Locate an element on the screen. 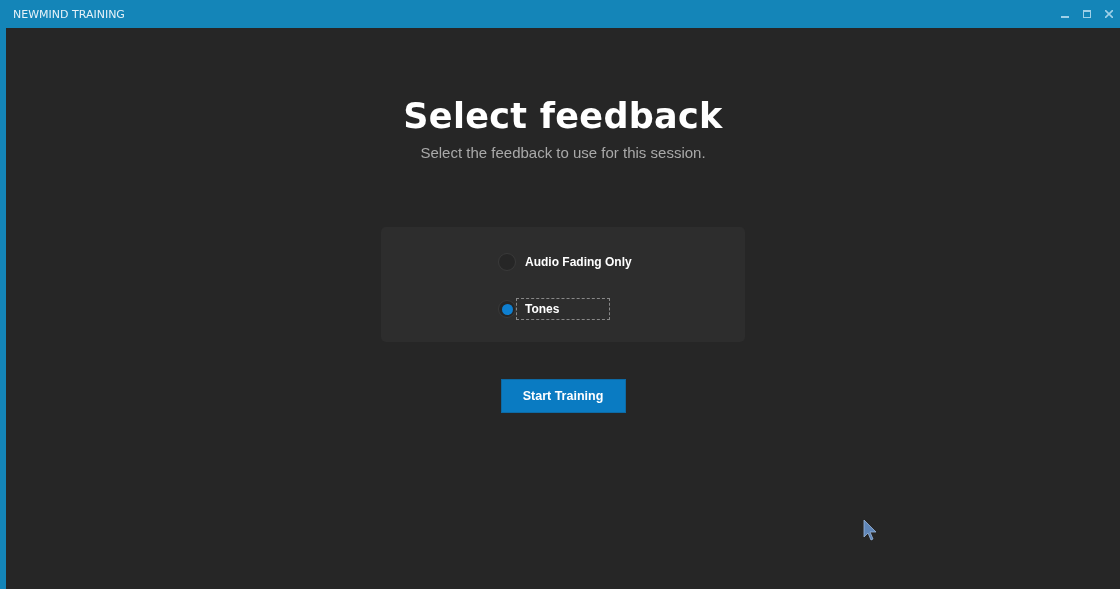  maximize-icon is located at coordinates (1087, 14).